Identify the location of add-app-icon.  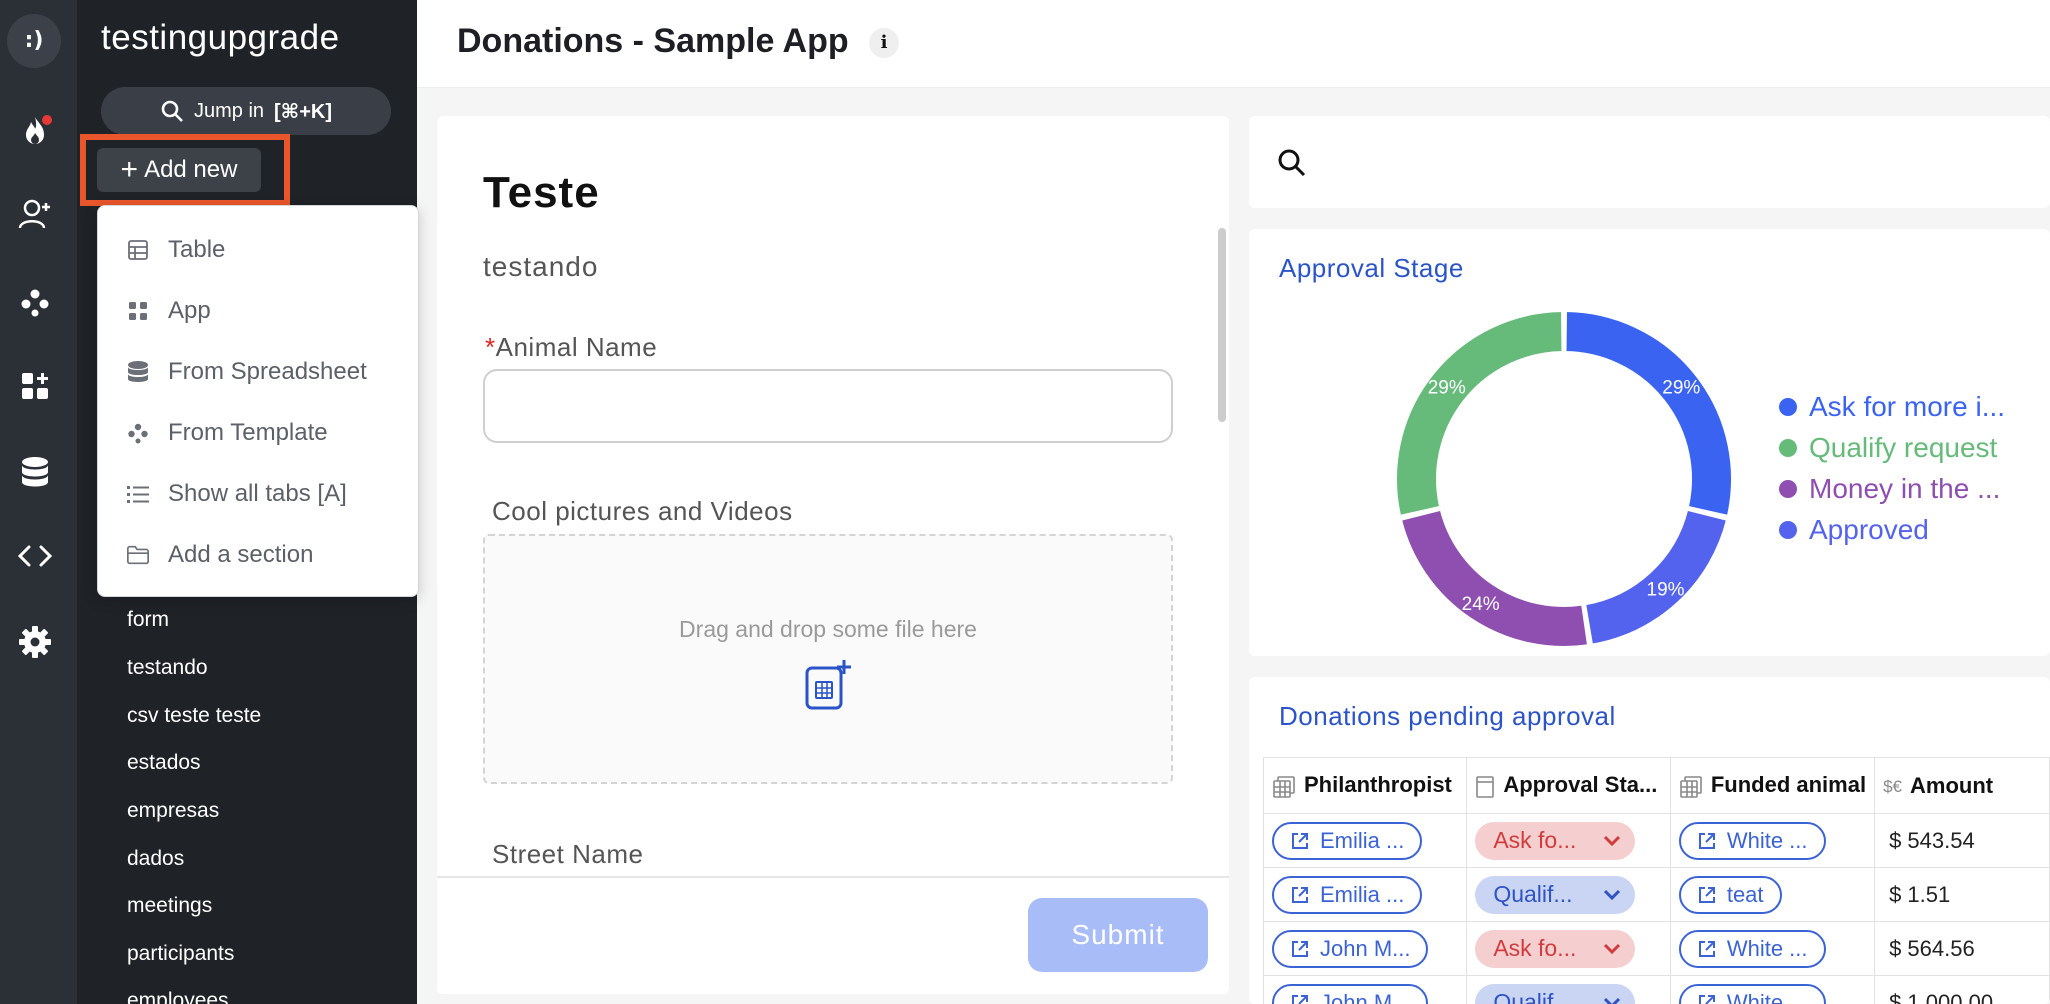
(35, 386).